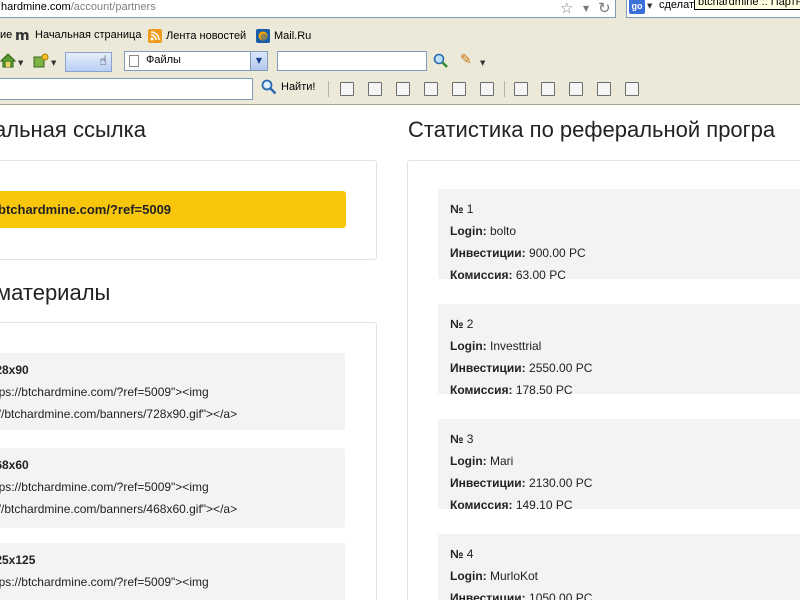 Image resolution: width=800 pixels, height=600 pixels. I want to click on referral-investment: Инвестиции: 1050.00 PC, so click(521, 595).